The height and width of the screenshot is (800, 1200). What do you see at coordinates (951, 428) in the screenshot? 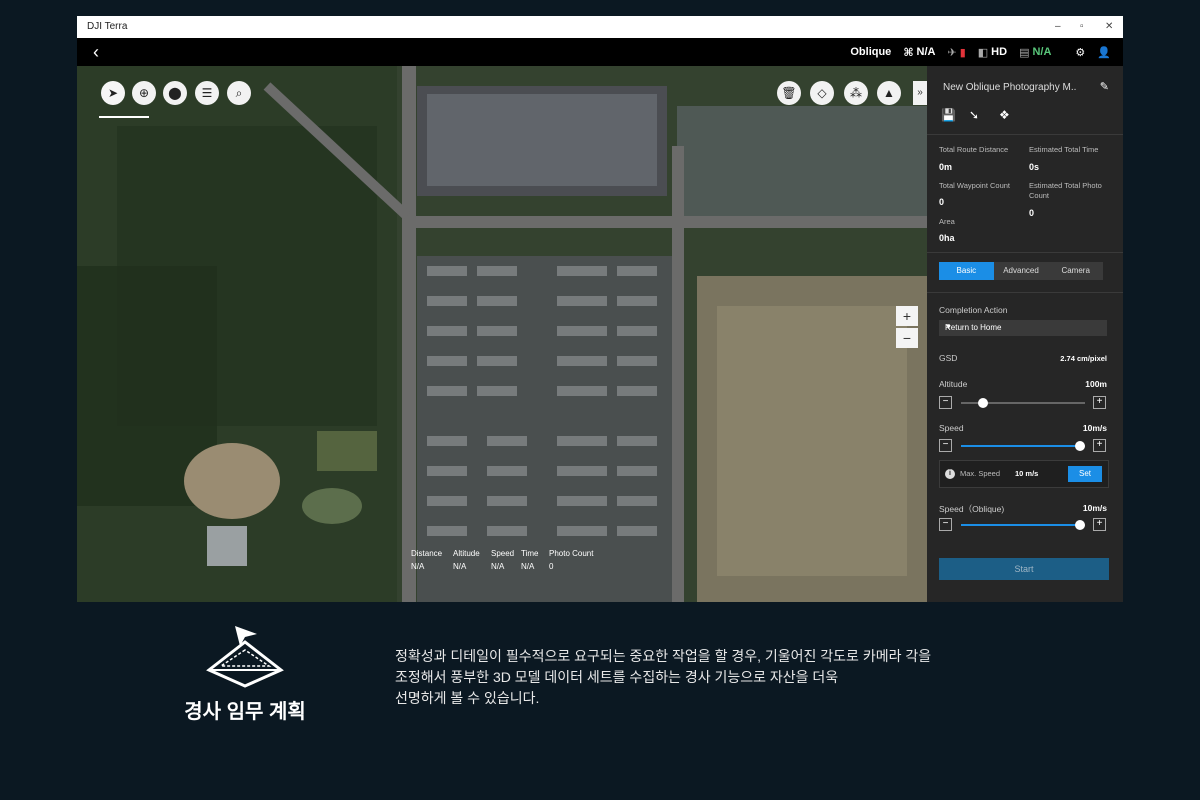
I see `speed-label: Speed` at bounding box center [951, 428].